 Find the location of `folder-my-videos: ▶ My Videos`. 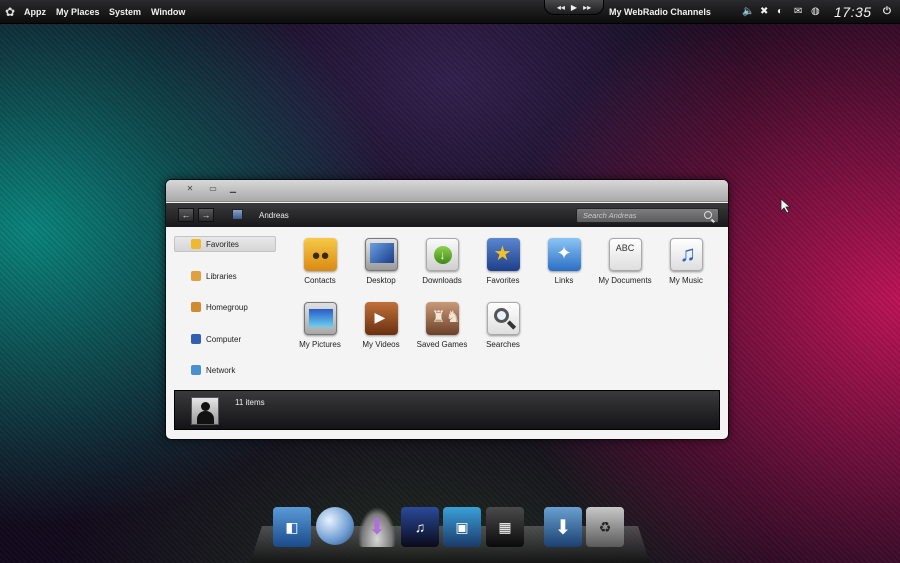

folder-my-videos: ▶ My Videos is located at coordinates (381, 326).